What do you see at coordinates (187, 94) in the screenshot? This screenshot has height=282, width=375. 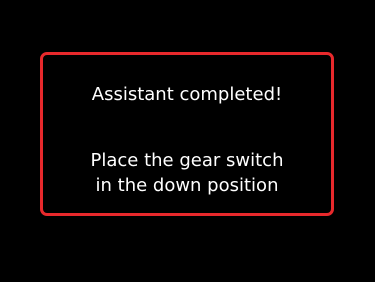 I see `completion-title: Assistant completed!` at bounding box center [187, 94].